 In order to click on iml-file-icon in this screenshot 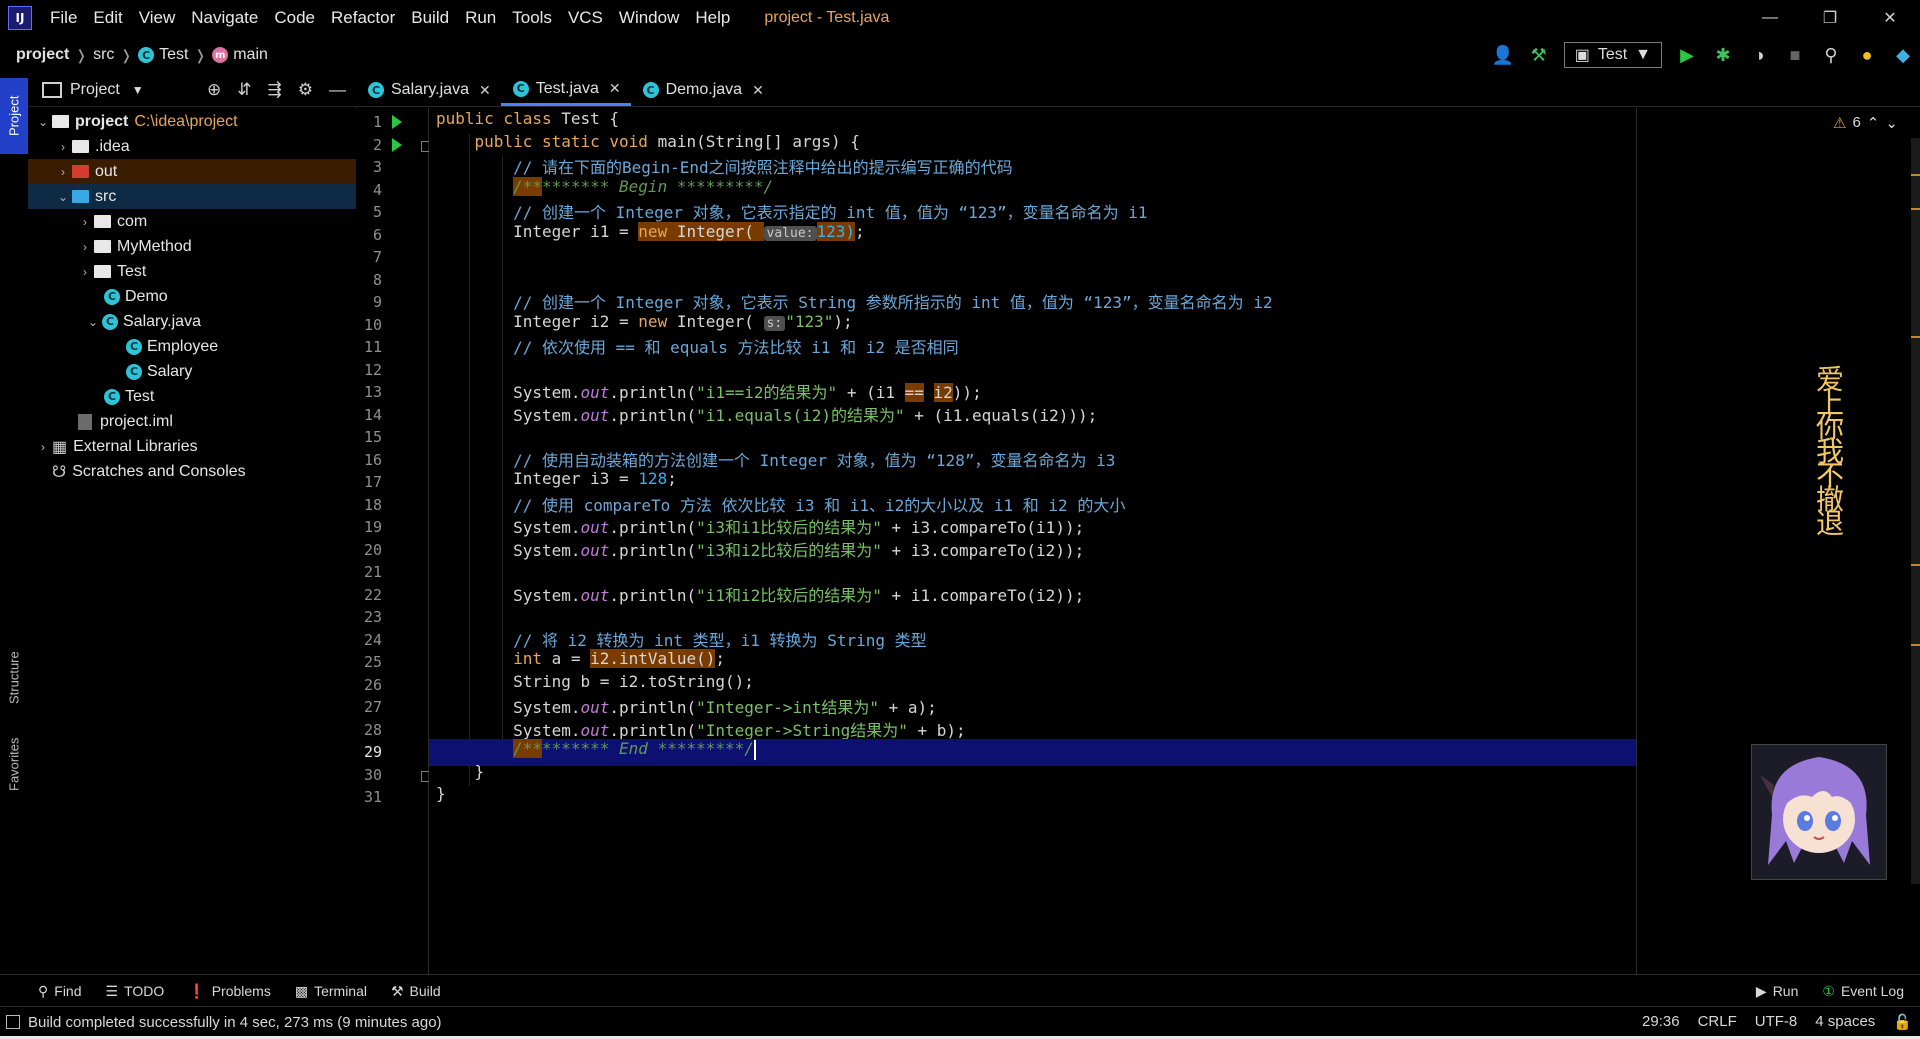, I will do `click(85, 421)`.